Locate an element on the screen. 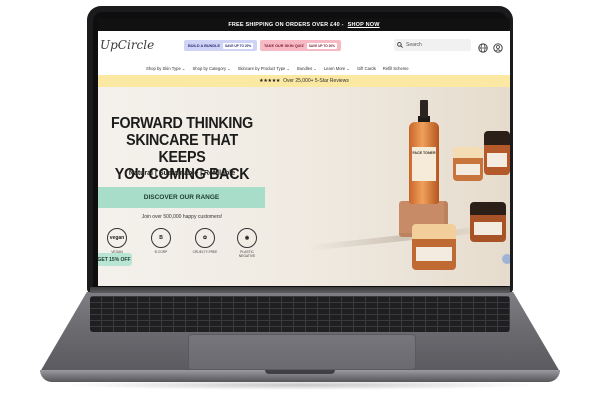 The width and height of the screenshot is (598, 403). laptop-keyboard is located at coordinates (300, 314).